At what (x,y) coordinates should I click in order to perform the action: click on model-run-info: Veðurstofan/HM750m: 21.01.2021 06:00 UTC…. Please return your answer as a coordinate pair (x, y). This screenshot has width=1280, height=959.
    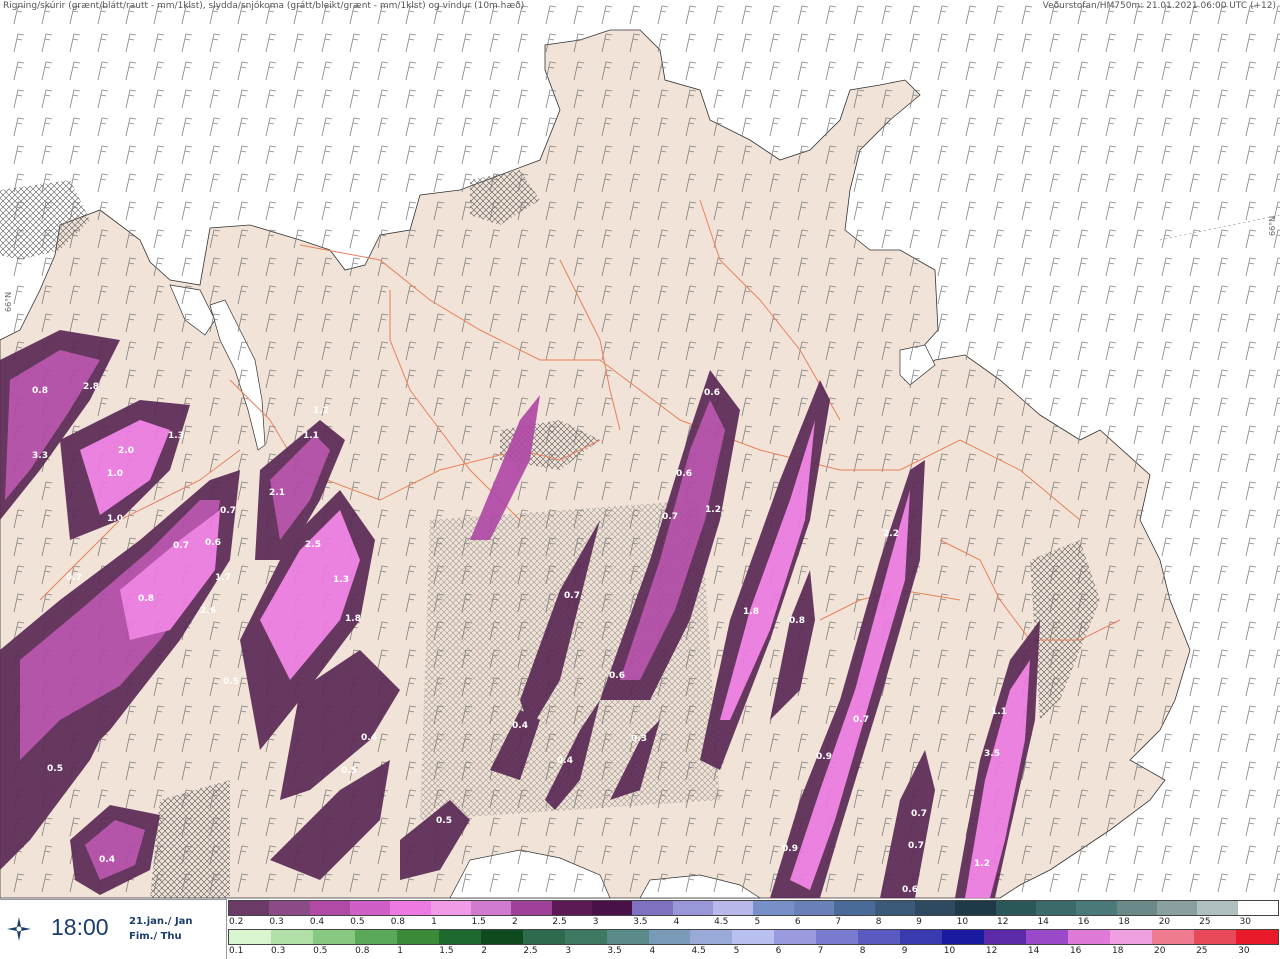
    Looking at the image, I should click on (1159, 6).